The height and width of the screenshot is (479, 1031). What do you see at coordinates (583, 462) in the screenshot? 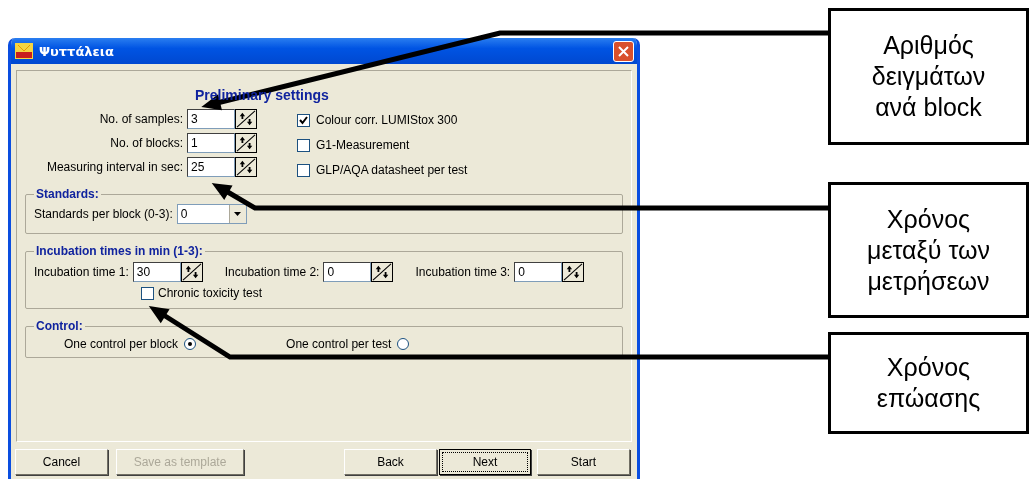
I see `dialog-button: Start` at bounding box center [583, 462].